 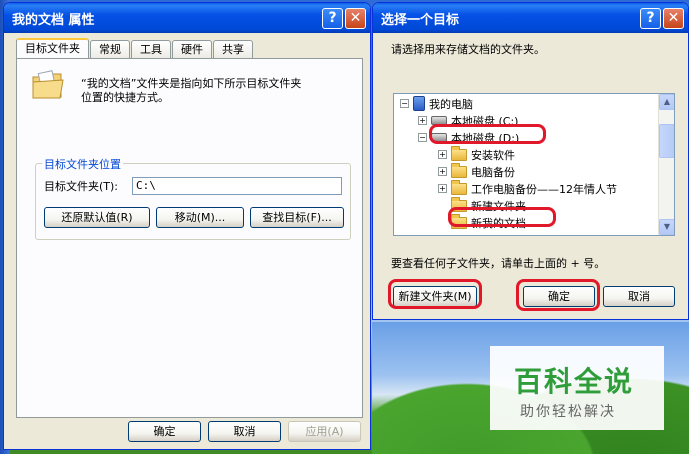 I want to click on tree-item-work-pc-backup: + 工作电脑备份——12年情人节, so click(x=527, y=188).